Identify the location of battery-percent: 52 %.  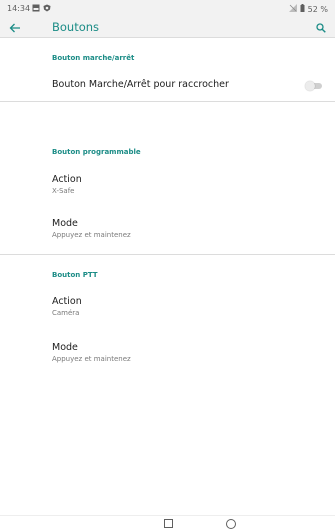
(317, 9).